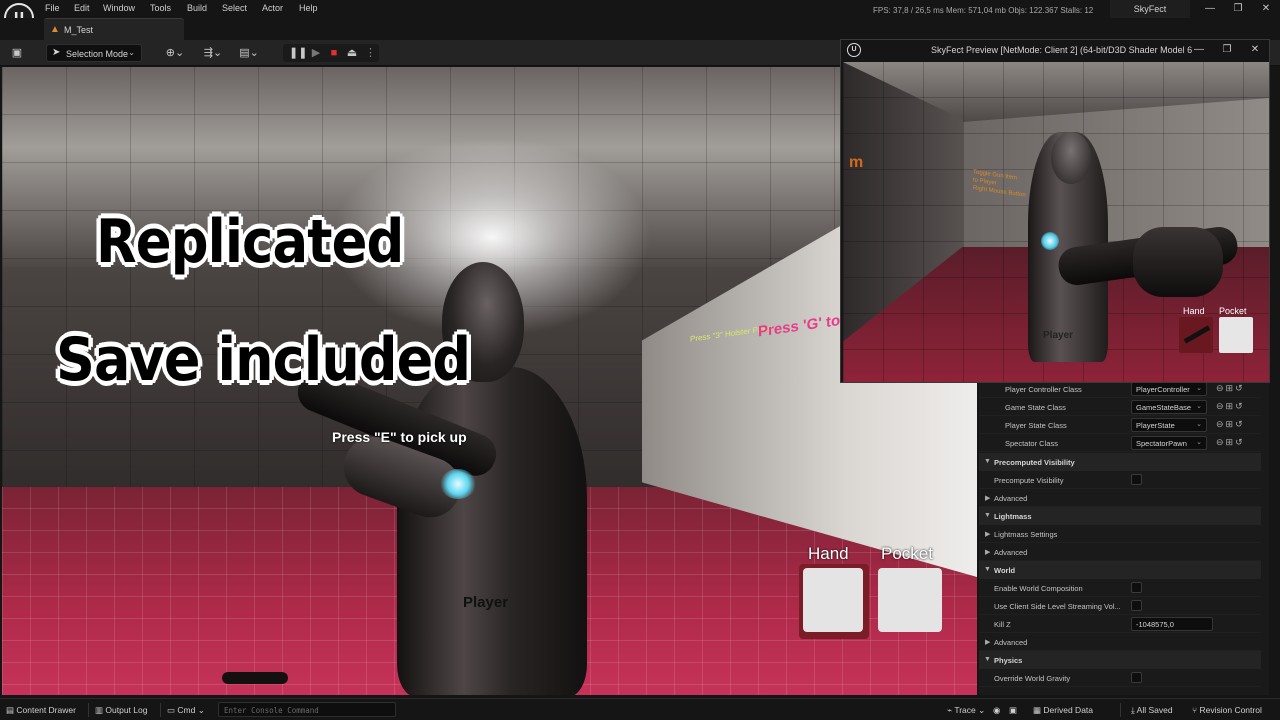  Describe the element at coordinates (1120, 443) in the screenshot. I see `row-spectator-class: Spectator Class SpectatorPawn ⌄ ⊖⊞↺` at that location.